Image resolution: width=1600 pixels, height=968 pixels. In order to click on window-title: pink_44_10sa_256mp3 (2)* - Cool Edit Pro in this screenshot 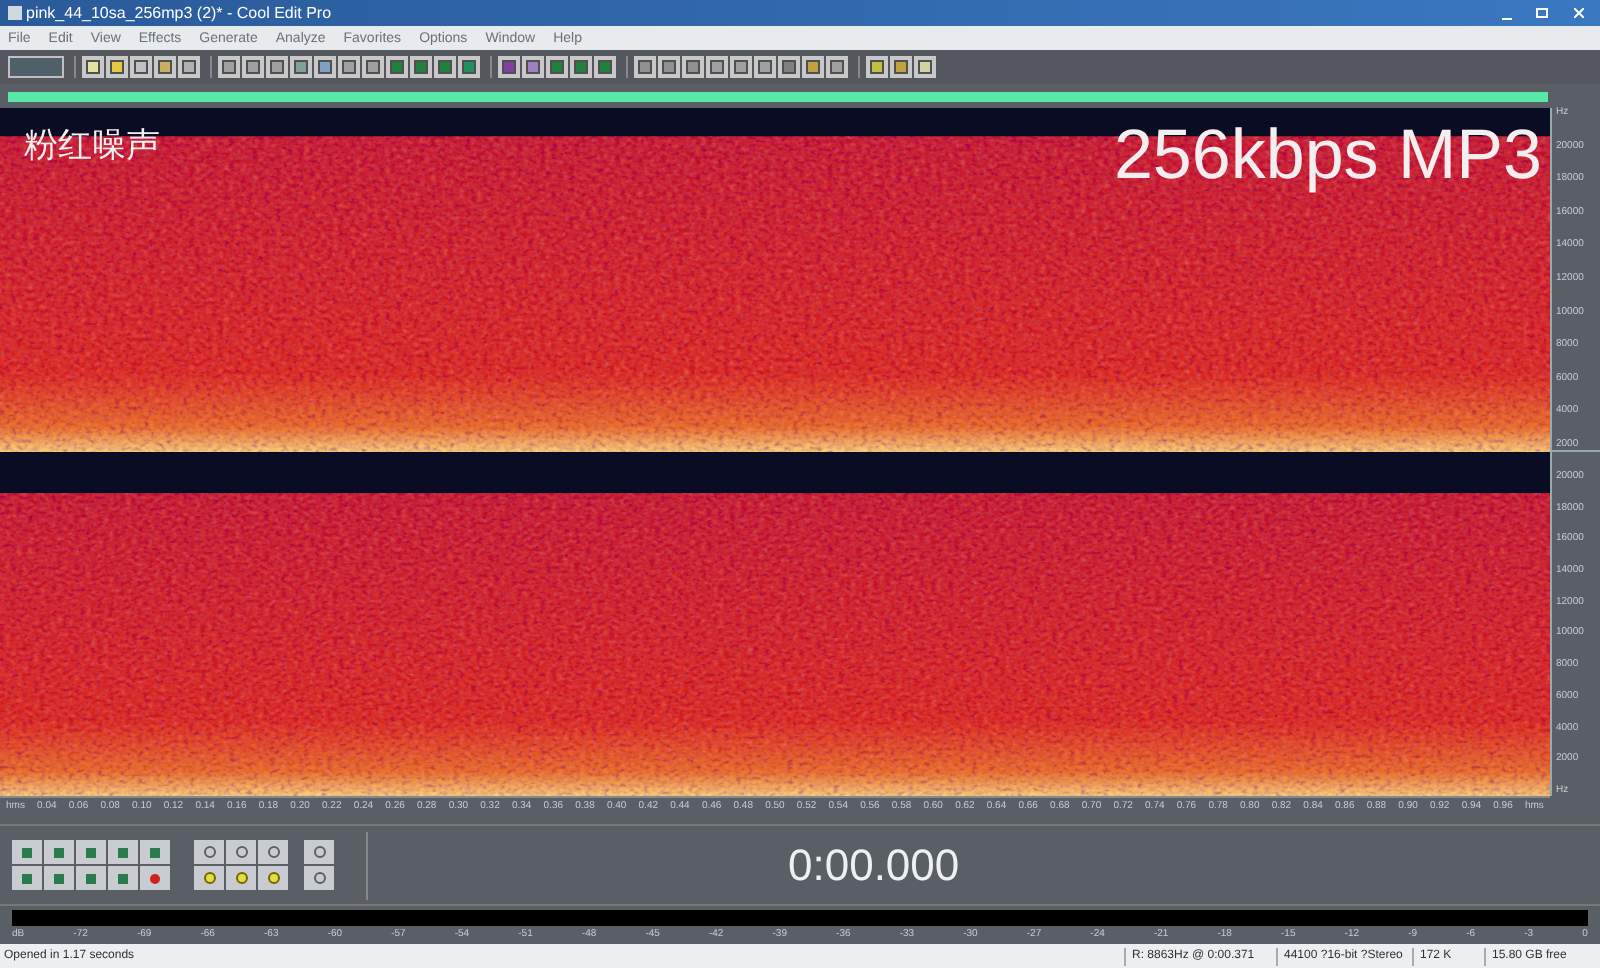, I will do `click(179, 13)`.